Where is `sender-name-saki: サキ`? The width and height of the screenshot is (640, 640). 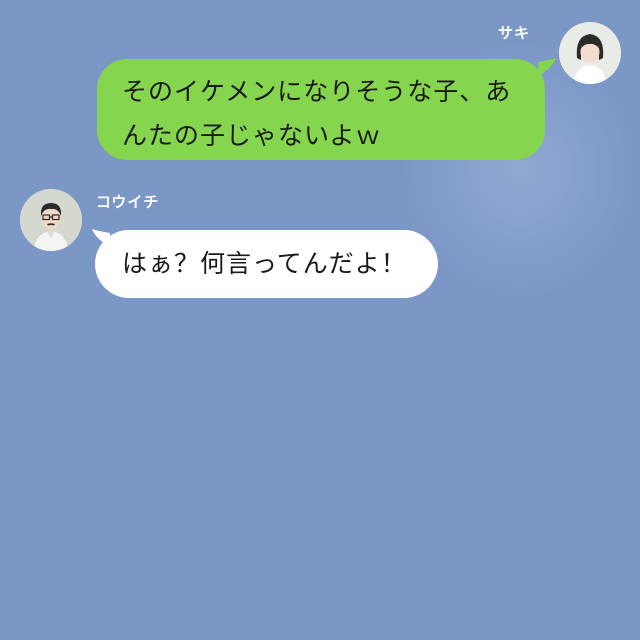
sender-name-saki: サキ is located at coordinates (514, 33).